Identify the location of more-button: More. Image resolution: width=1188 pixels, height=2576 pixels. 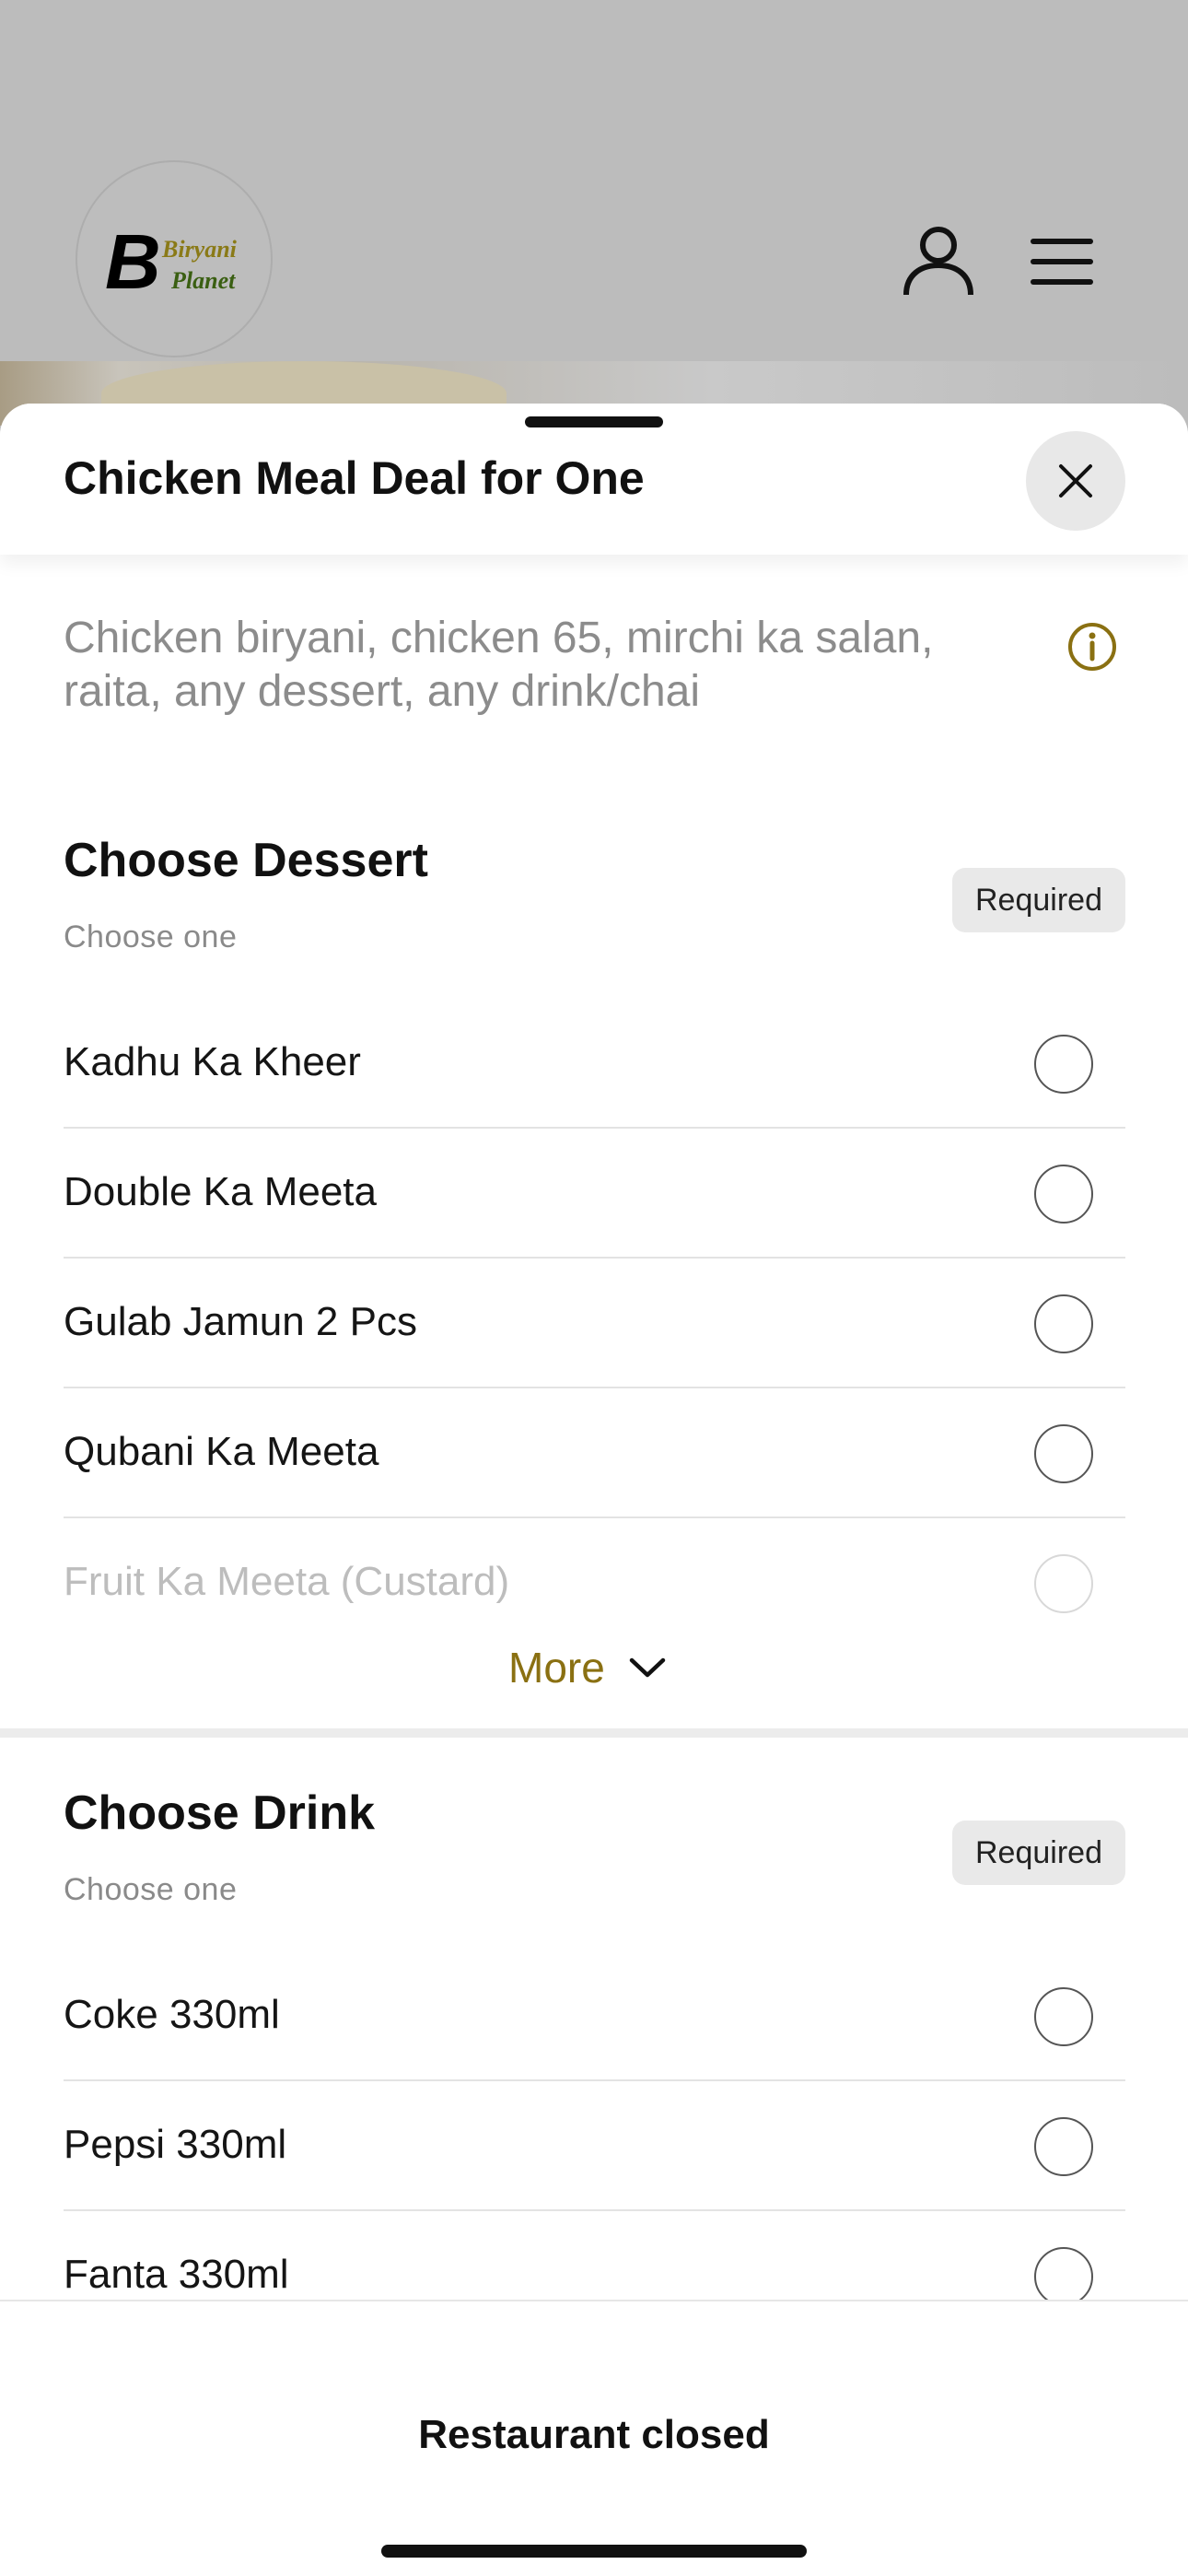
(587, 1667).